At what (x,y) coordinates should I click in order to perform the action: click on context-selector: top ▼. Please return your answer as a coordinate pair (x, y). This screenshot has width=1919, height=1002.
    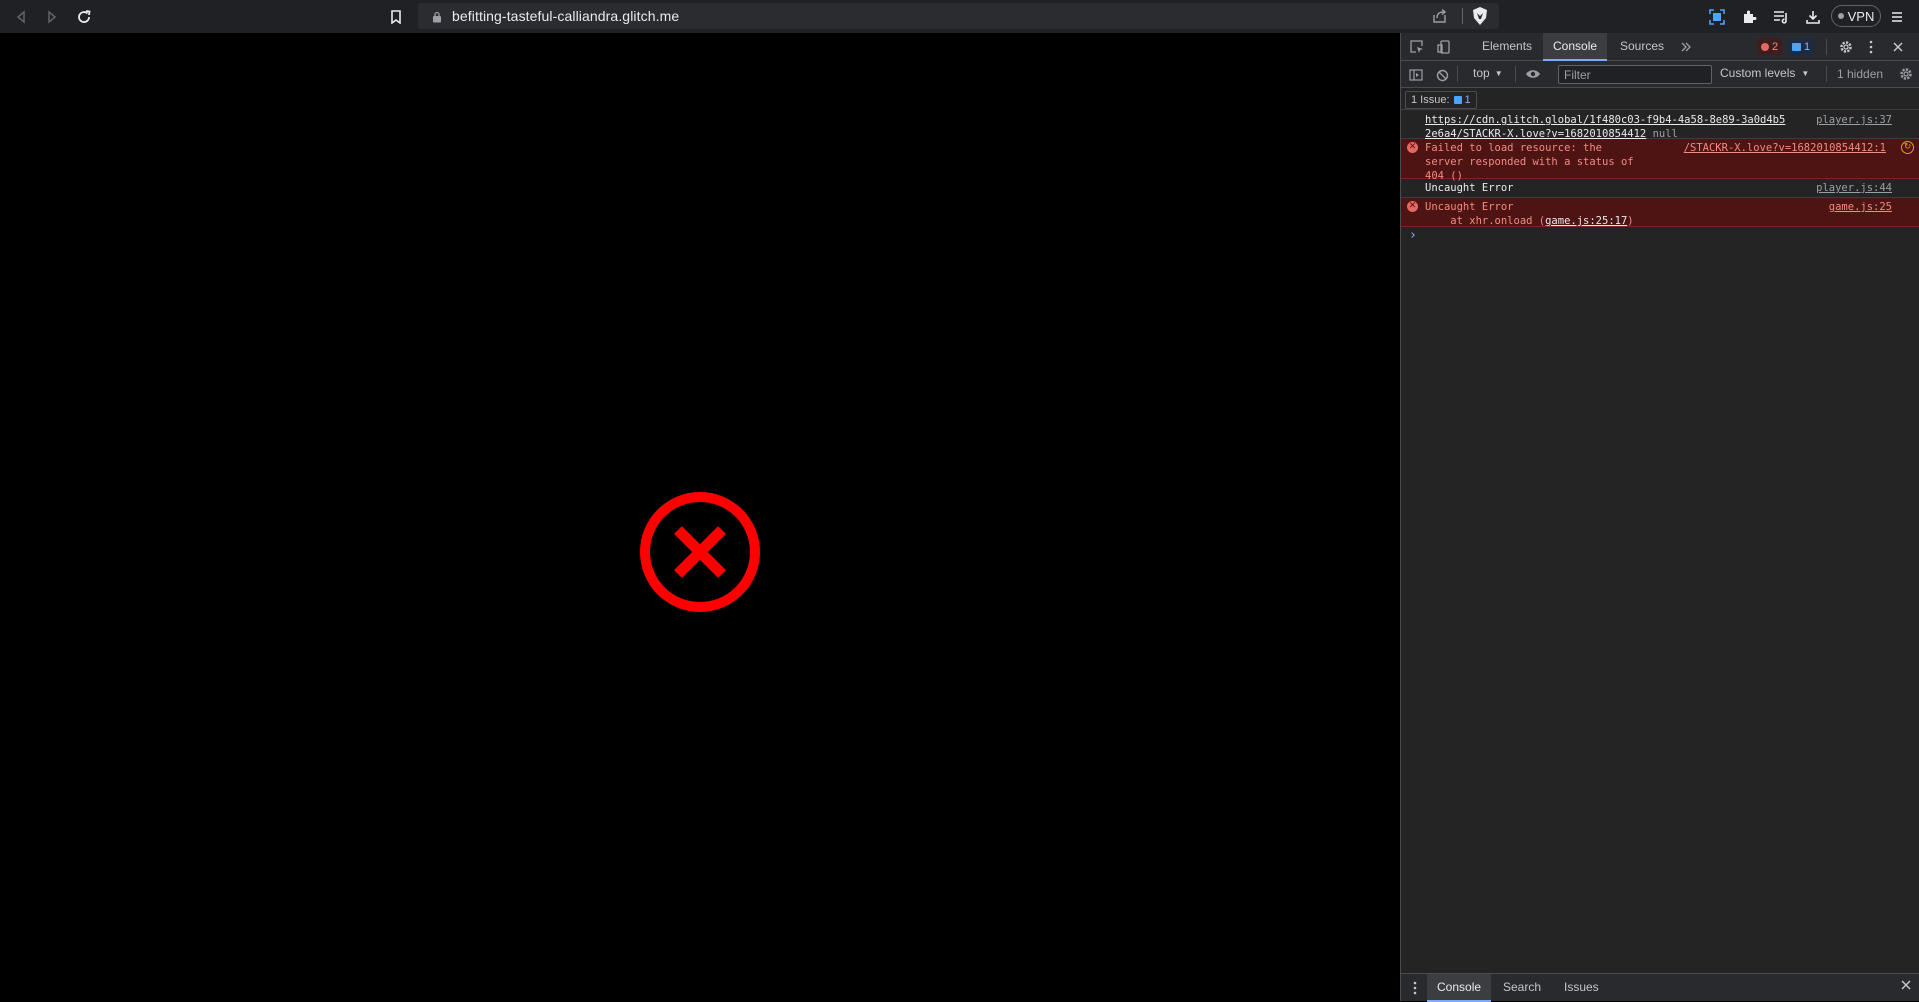
    Looking at the image, I should click on (1488, 73).